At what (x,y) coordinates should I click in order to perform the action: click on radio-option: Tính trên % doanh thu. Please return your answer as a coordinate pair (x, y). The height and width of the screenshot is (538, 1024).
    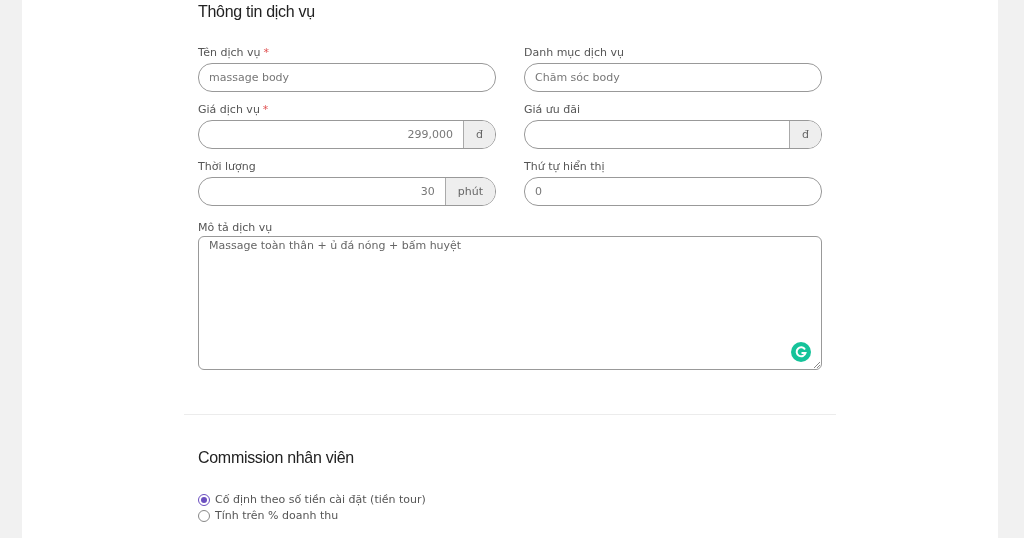
    Looking at the image, I should click on (268, 515).